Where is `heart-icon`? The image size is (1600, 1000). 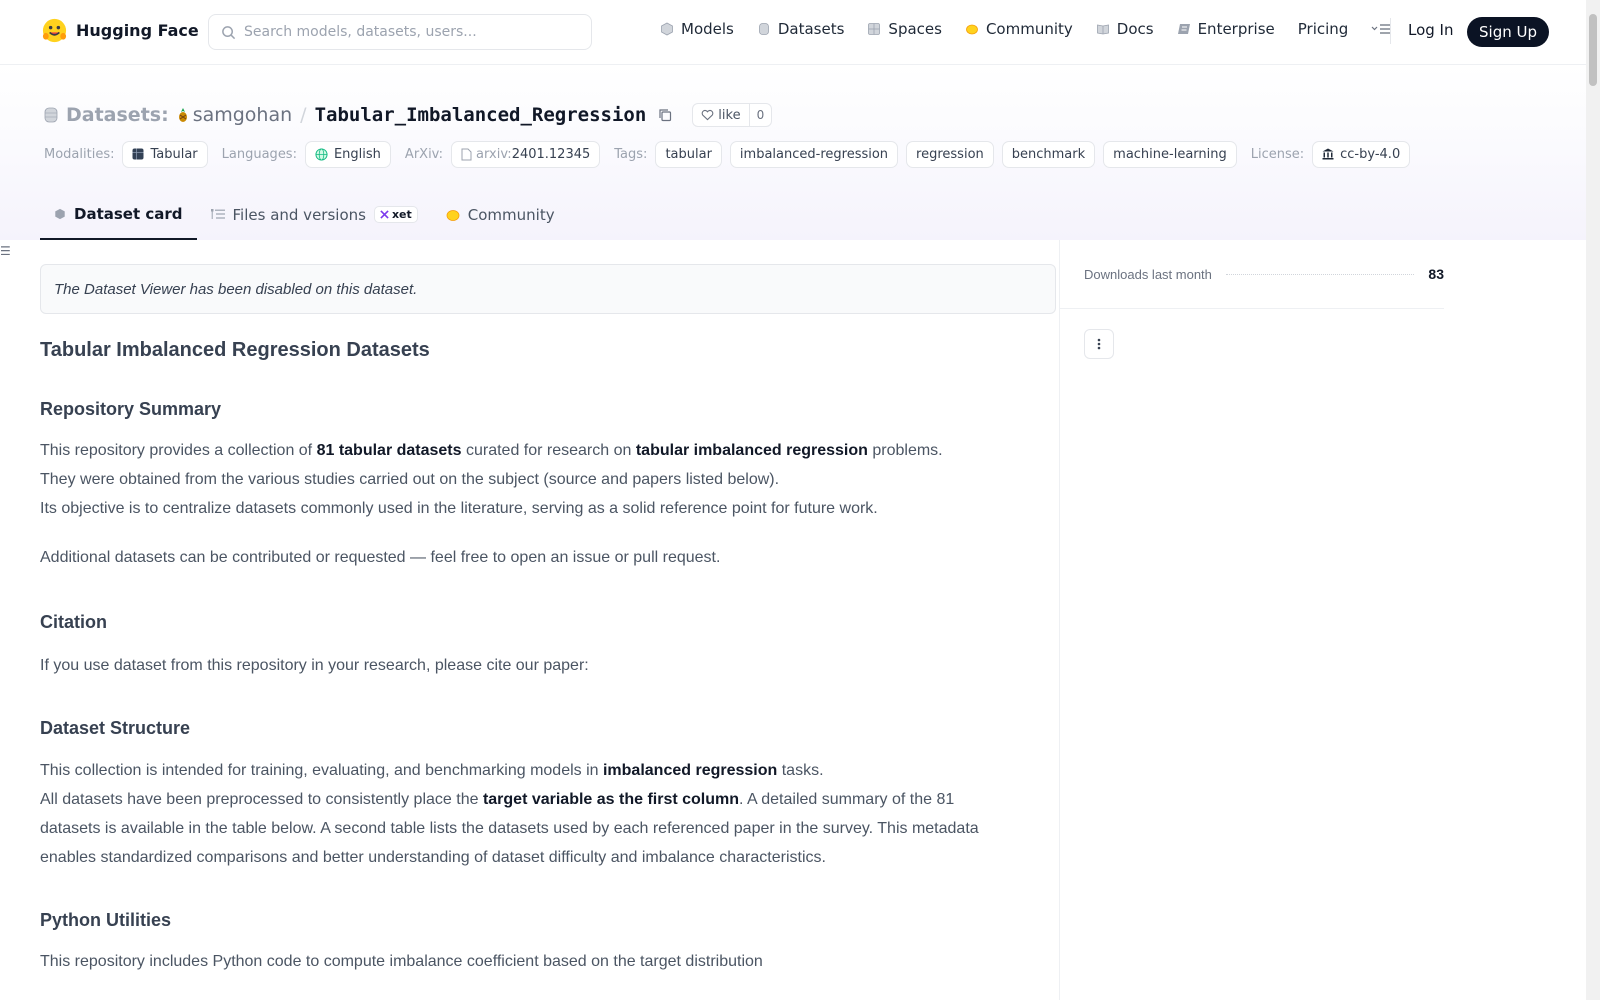
heart-icon is located at coordinates (707, 115).